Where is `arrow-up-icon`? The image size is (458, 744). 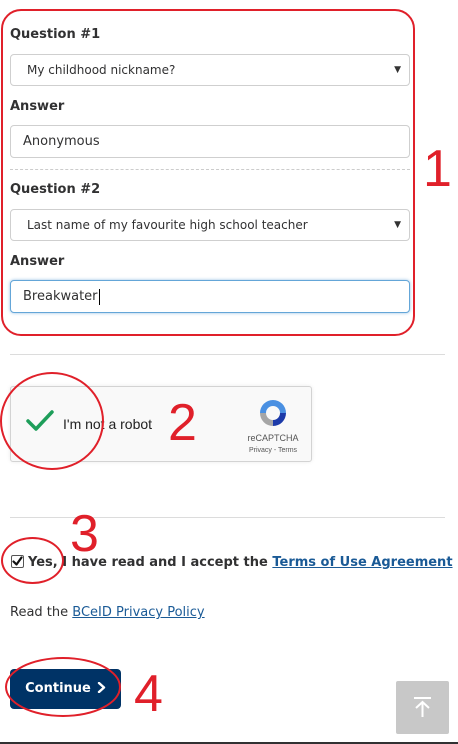 arrow-up-icon is located at coordinates (422, 707).